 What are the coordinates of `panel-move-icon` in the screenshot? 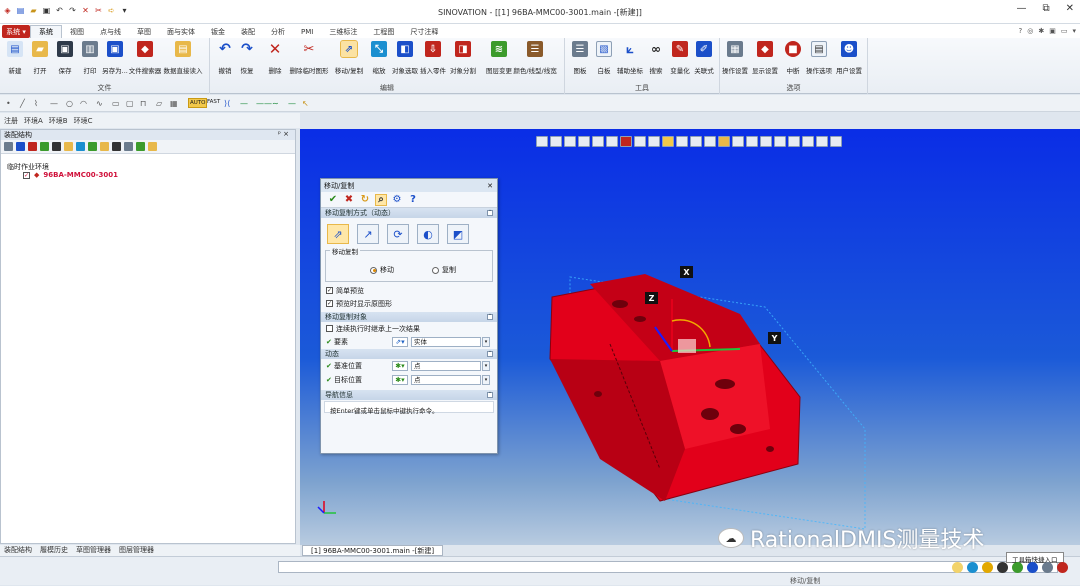 It's located at (20, 146).